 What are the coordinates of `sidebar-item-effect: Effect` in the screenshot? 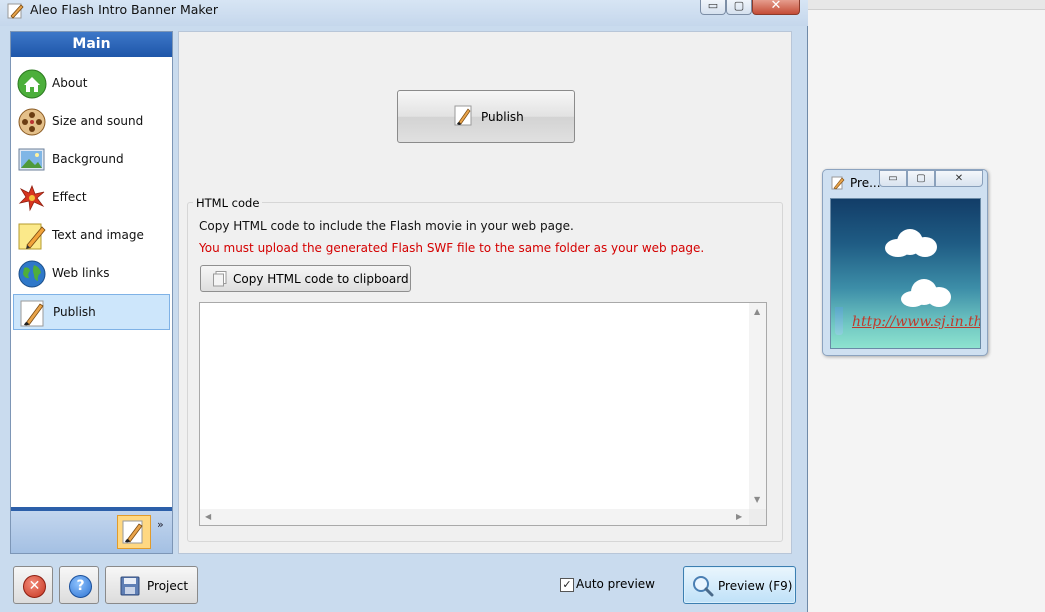 It's located at (91, 198).